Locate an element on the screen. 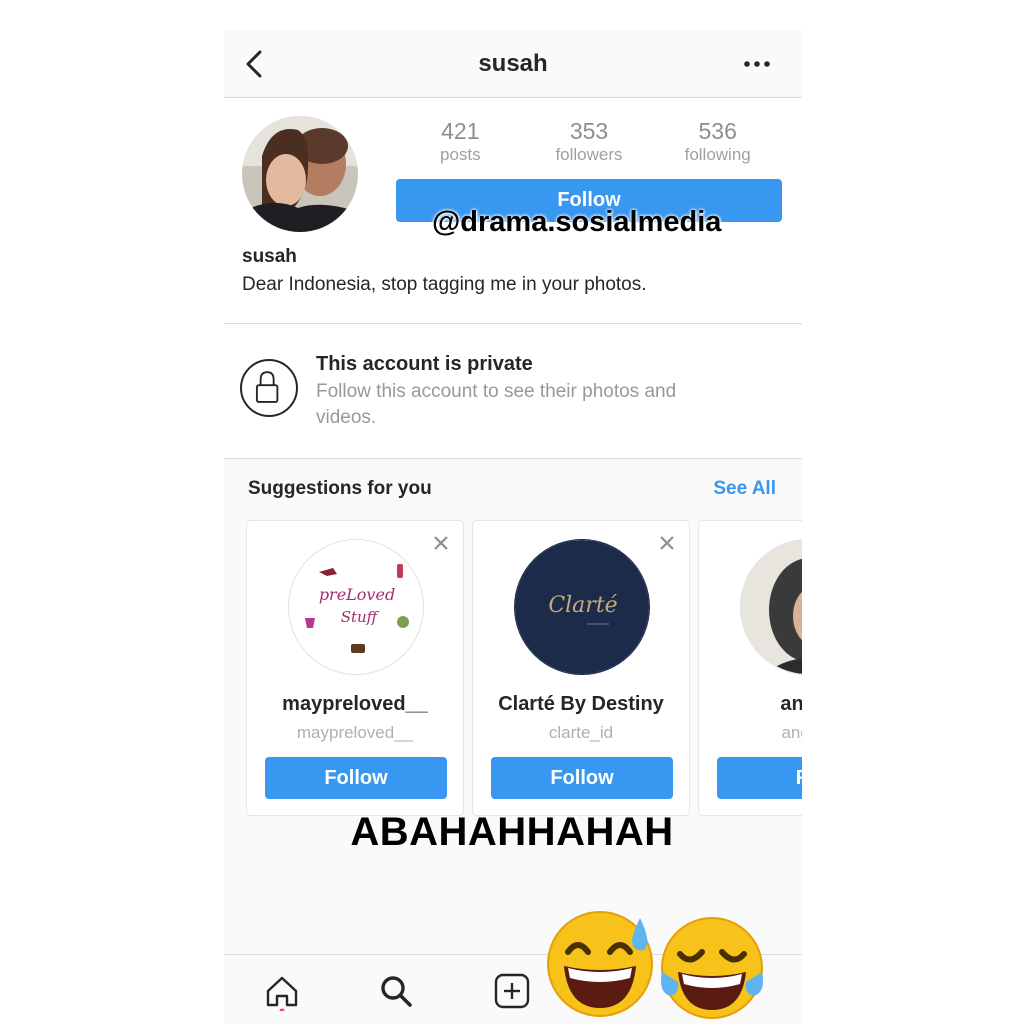 This screenshot has height=1024, width=1024. more-icon is located at coordinates (757, 64).